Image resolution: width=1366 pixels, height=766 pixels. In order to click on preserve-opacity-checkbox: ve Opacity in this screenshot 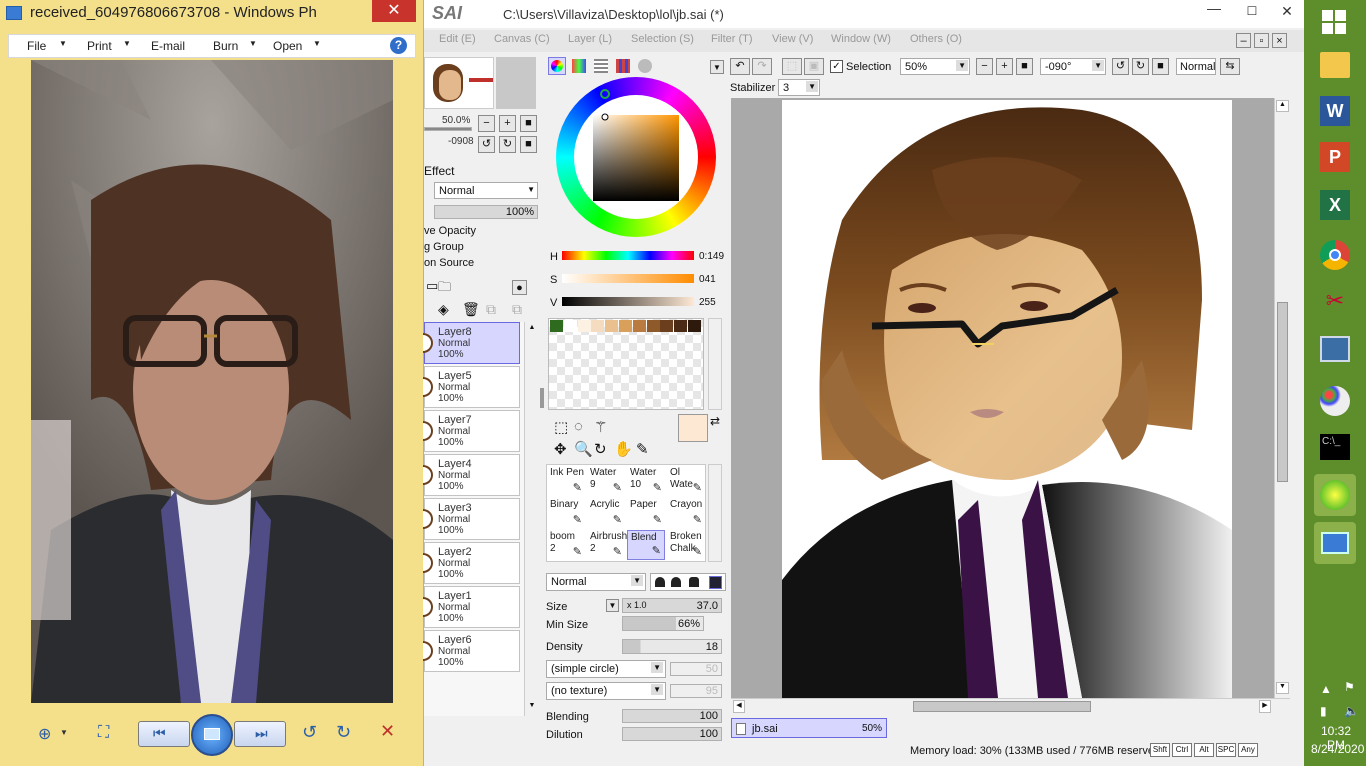, I will do `click(450, 231)`.